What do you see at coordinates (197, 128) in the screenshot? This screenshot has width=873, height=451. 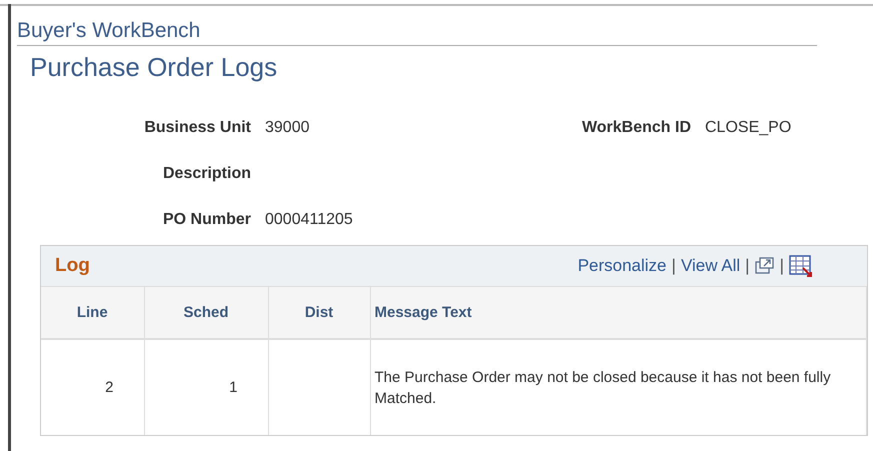 I see `field-label: Business Unit` at bounding box center [197, 128].